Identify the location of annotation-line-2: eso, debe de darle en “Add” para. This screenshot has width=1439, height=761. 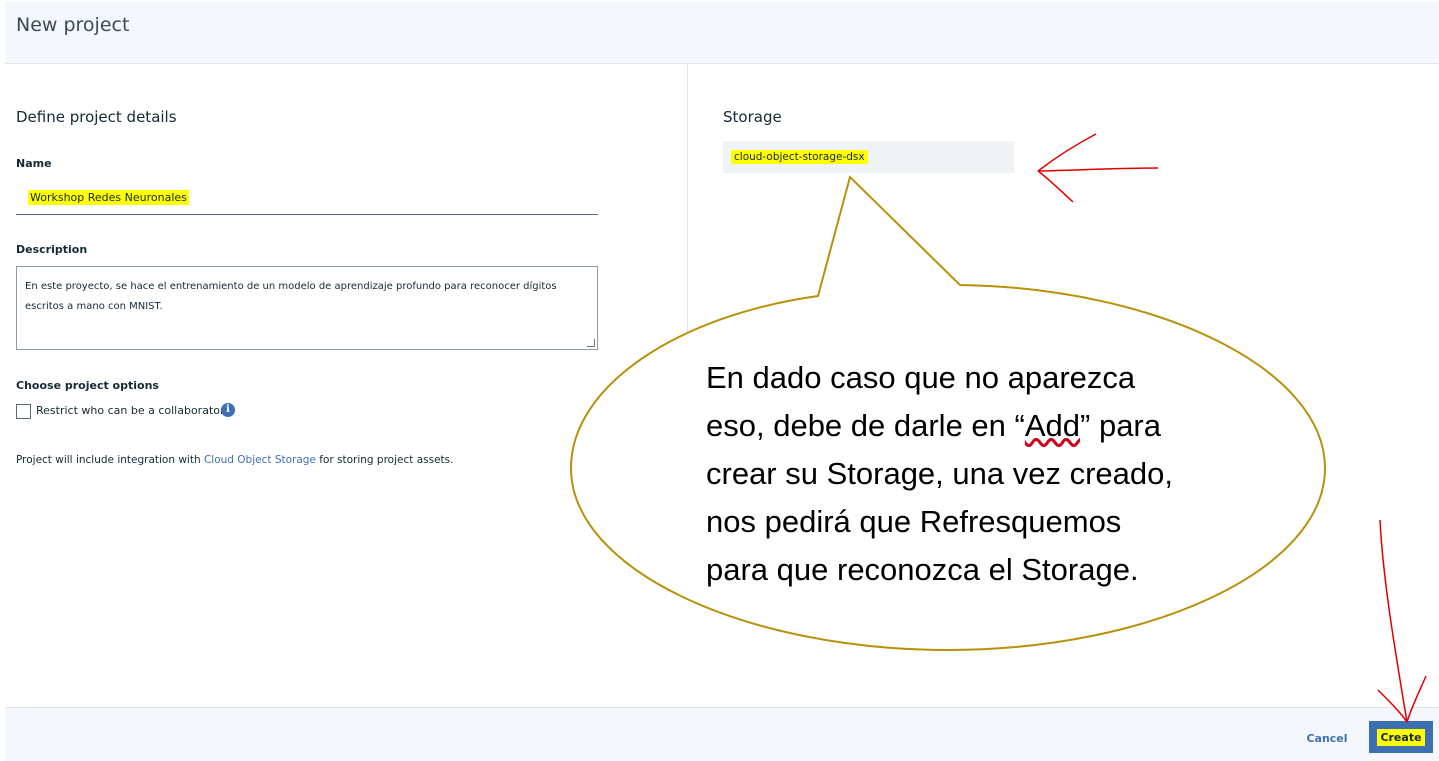
(966, 426).